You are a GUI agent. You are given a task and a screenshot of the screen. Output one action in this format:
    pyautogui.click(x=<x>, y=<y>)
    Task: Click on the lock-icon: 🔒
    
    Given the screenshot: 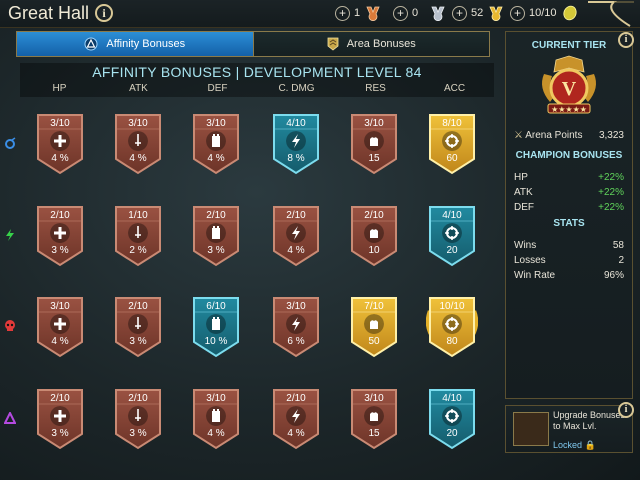 What is the action you would take?
    pyautogui.click(x=590, y=445)
    